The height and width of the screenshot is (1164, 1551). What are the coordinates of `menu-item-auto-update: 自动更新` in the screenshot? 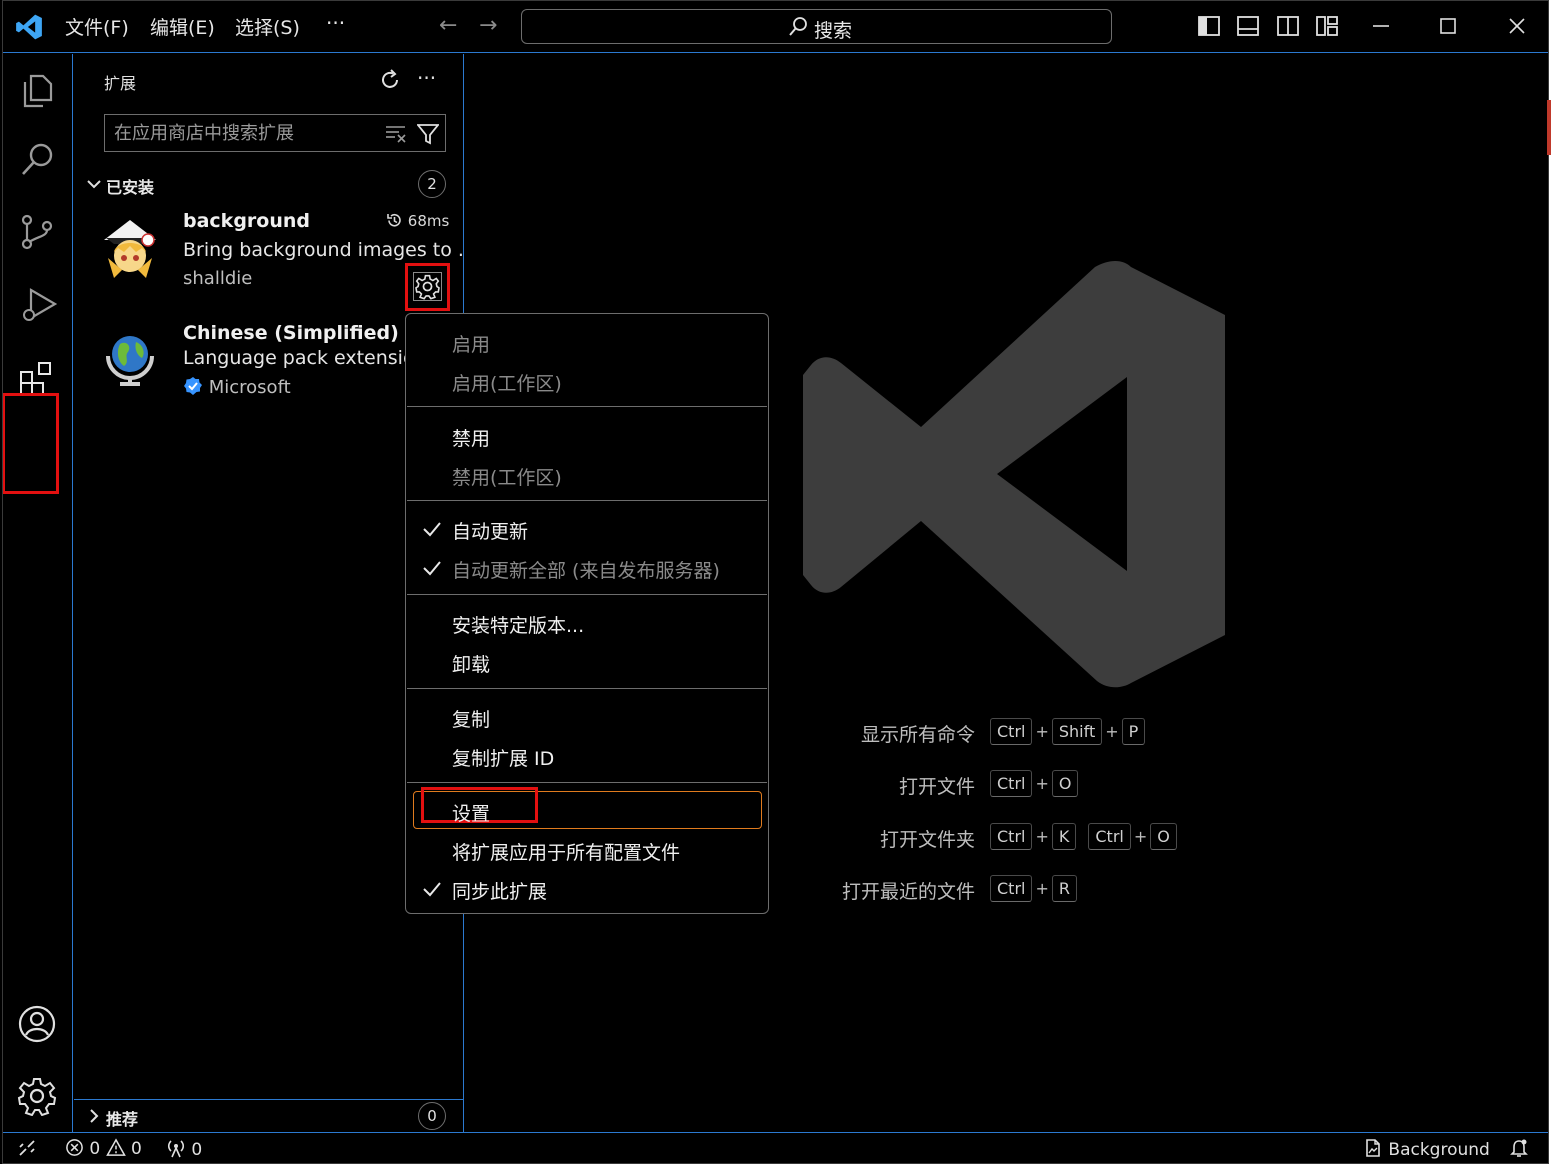 It's located at (490, 530).